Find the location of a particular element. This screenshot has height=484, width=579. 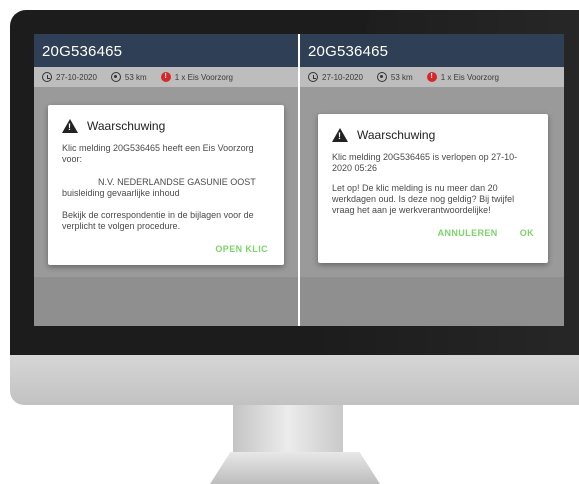

dialog-actions: OPEN KLIC is located at coordinates (165, 249).